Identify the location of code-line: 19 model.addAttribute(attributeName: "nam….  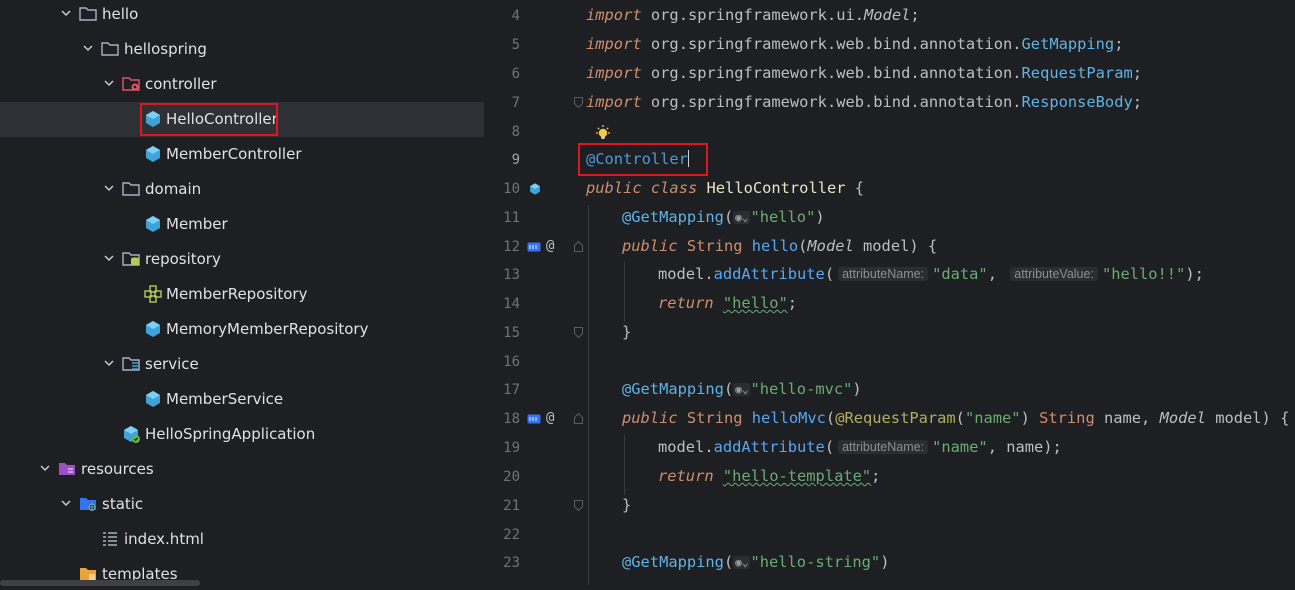
(895, 448).